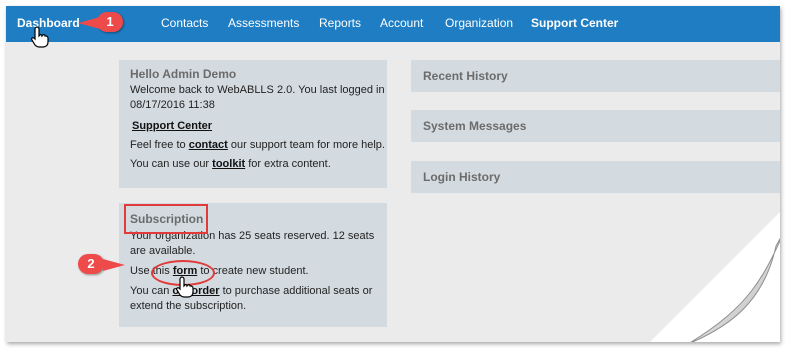  I want to click on callout-1-pointer, so click(89, 23).